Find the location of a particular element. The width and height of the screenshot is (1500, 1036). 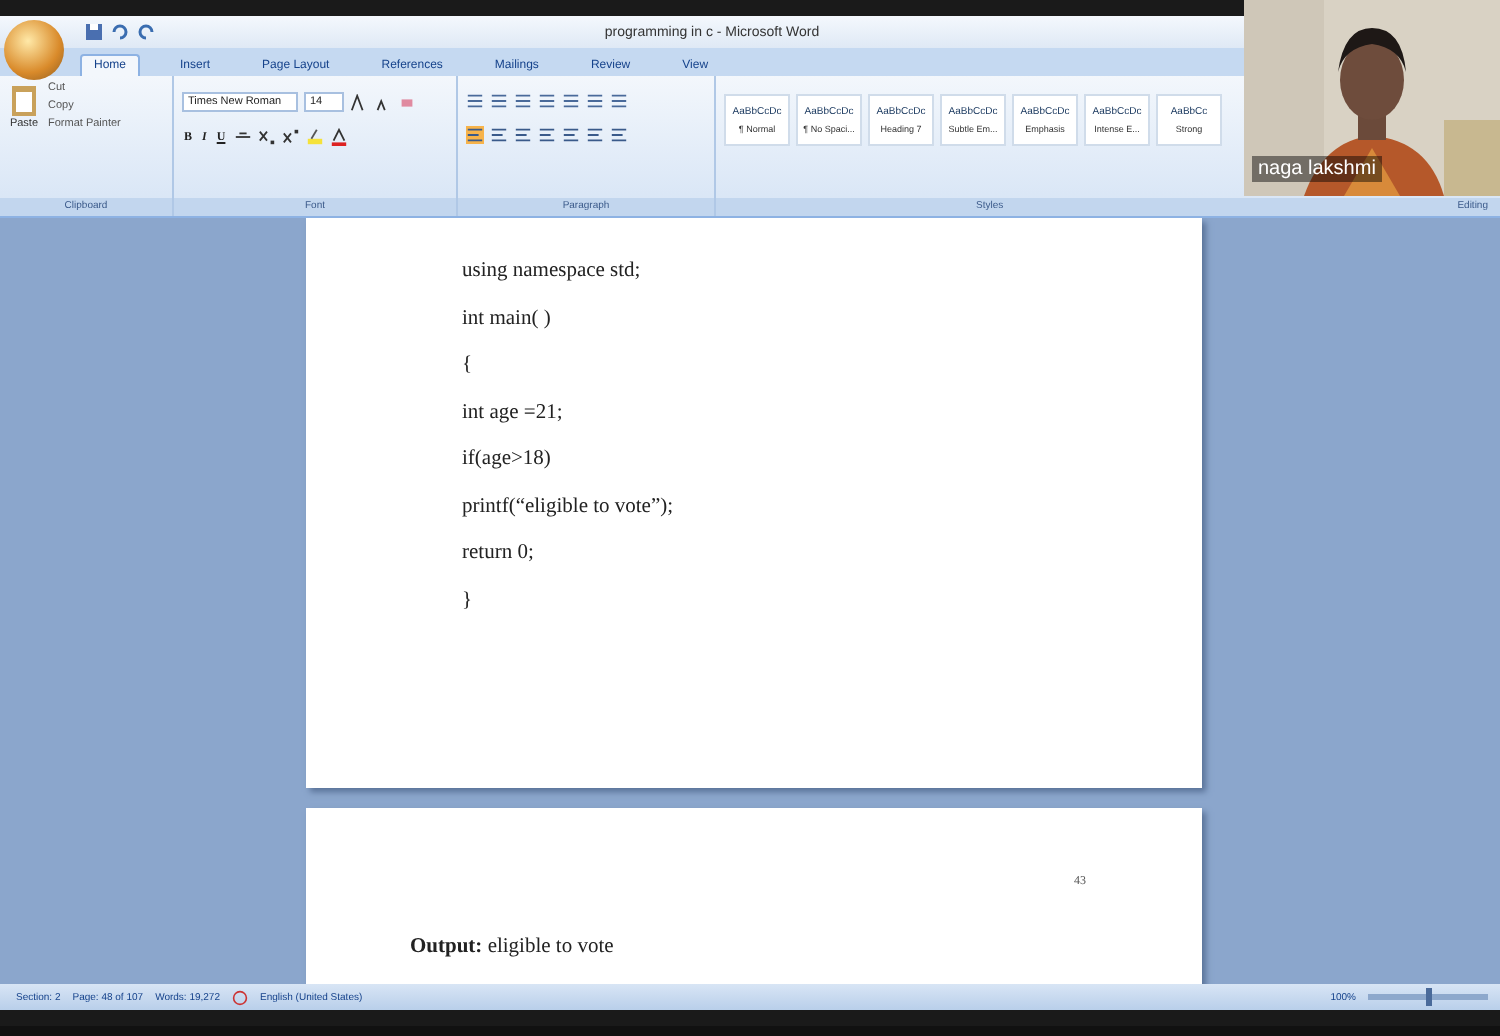

save-icon is located at coordinates (94, 32).